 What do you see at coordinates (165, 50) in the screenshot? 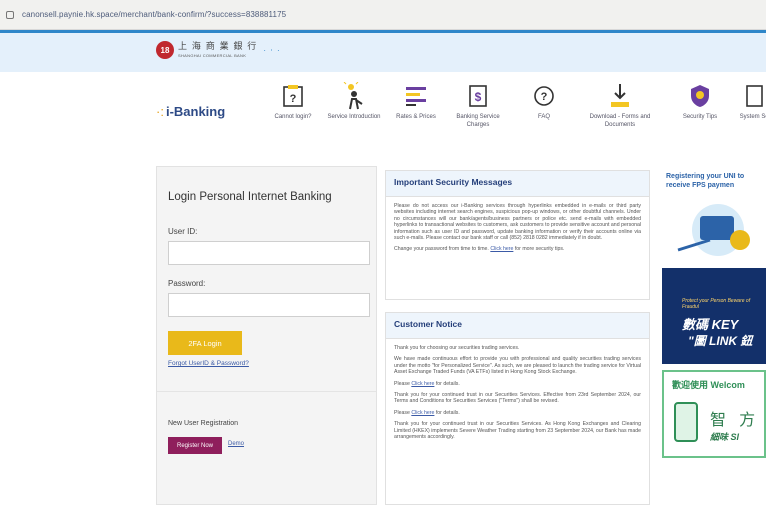
I see `bank-seal-icon: 18` at bounding box center [165, 50].